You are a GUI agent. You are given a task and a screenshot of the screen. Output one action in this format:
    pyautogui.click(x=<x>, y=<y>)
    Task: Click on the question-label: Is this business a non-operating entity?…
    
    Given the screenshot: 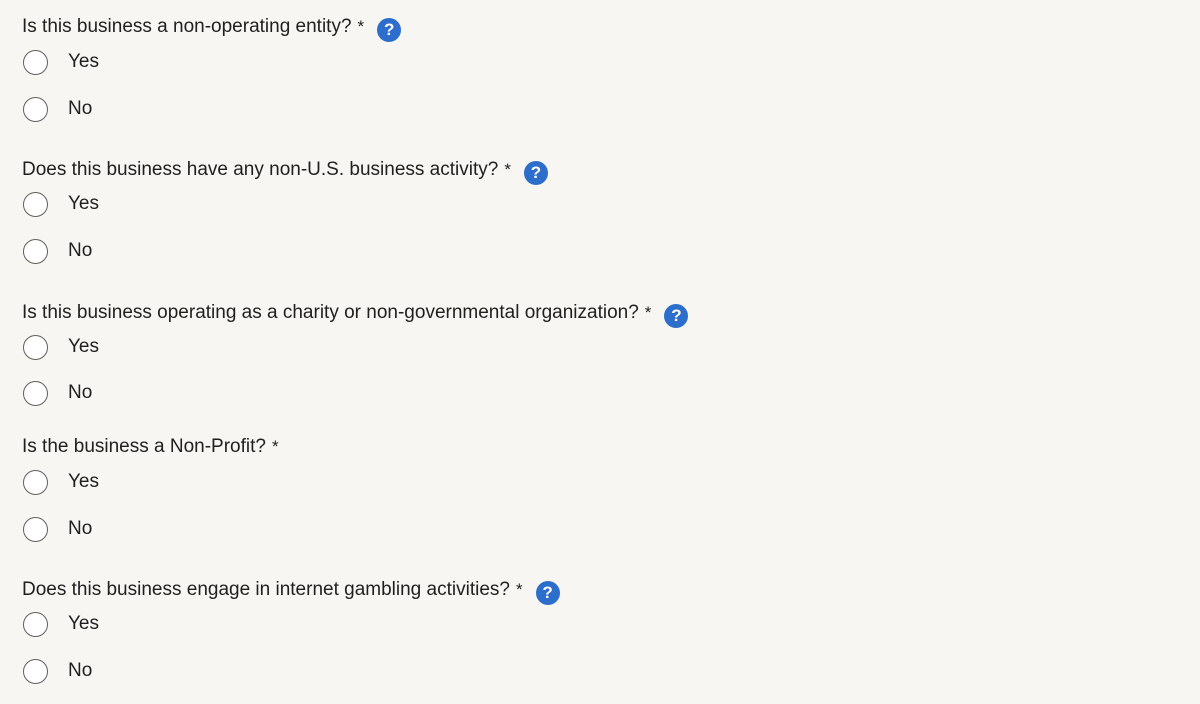 What is the action you would take?
    pyautogui.click(x=212, y=27)
    